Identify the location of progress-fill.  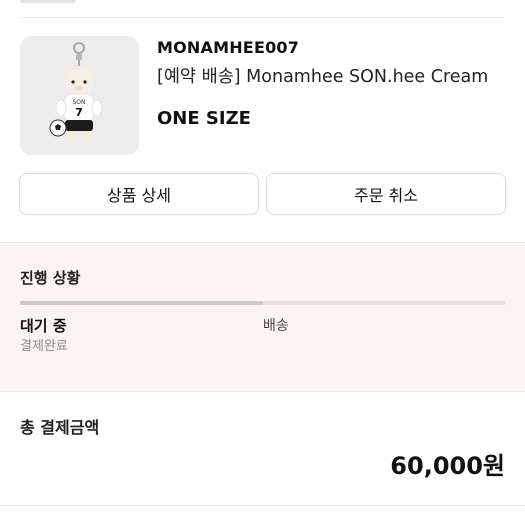
(141, 303).